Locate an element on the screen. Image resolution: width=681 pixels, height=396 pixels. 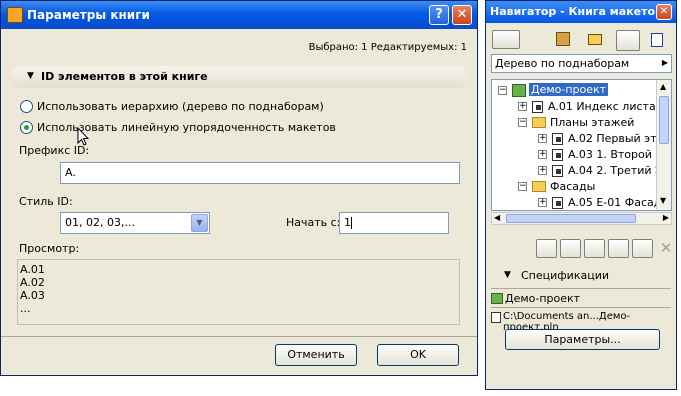
new-layout-icon is located at coordinates (546, 248).